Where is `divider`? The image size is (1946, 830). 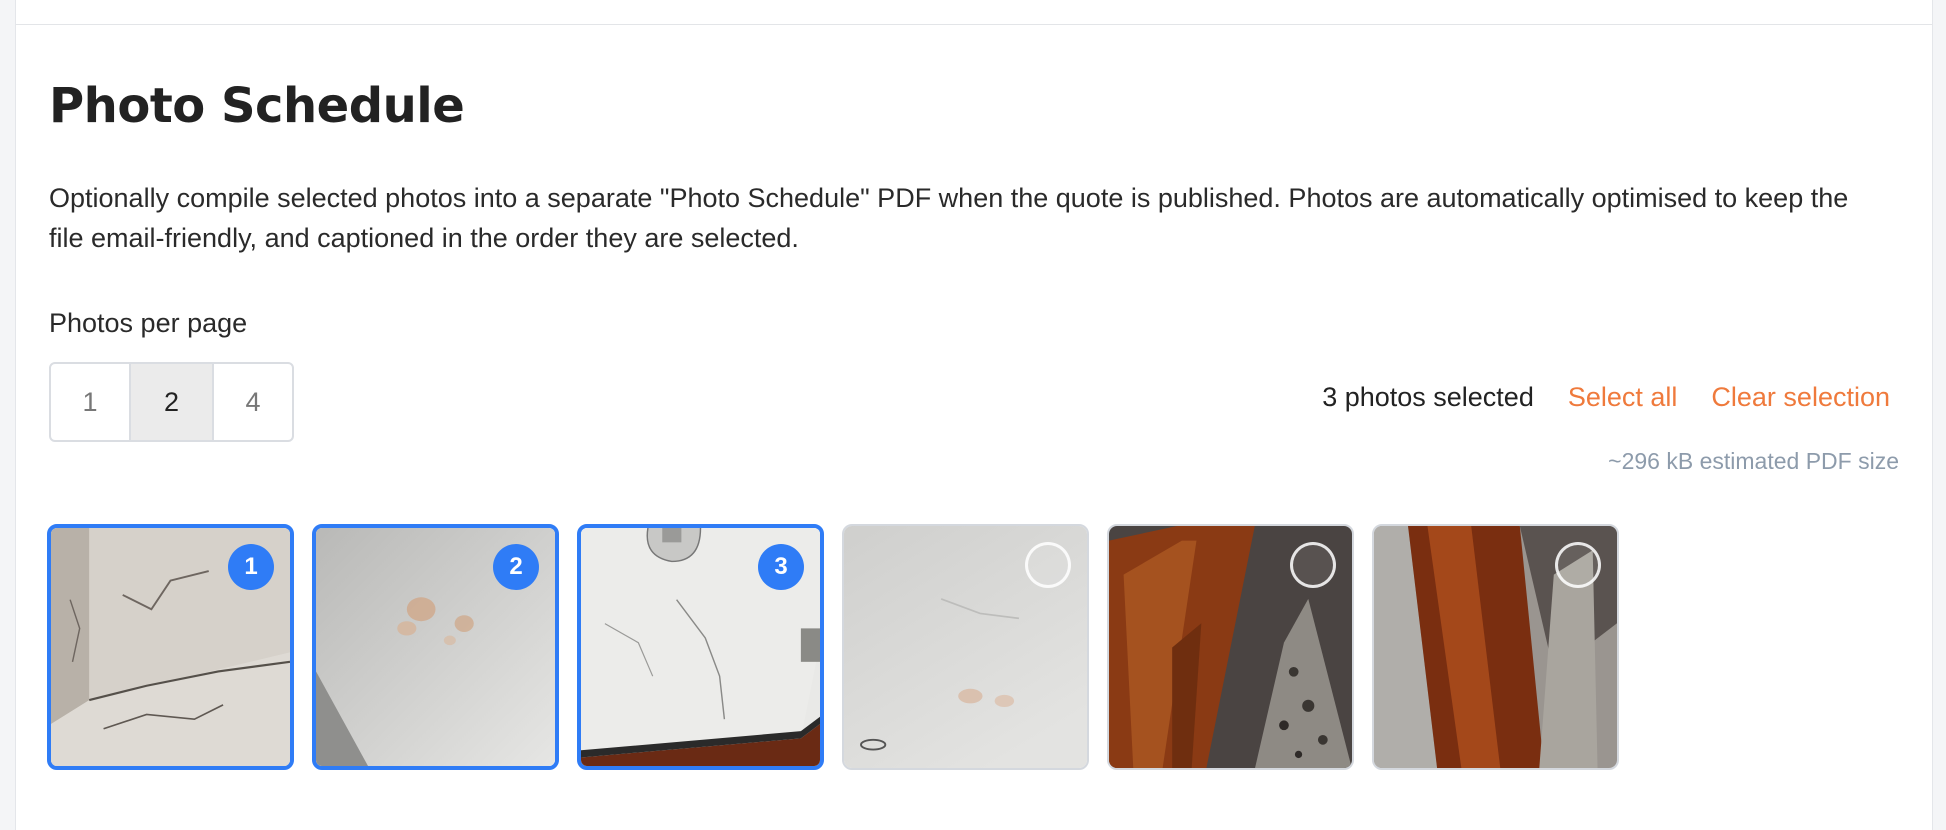 divider is located at coordinates (974, 24).